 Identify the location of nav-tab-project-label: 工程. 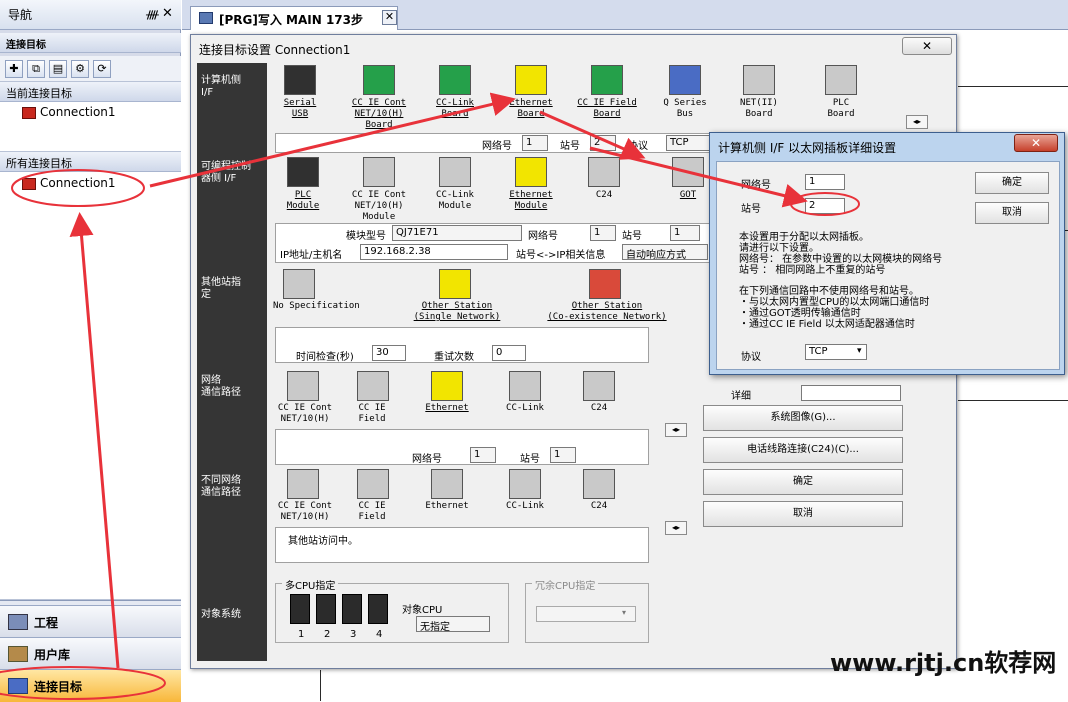
(46, 623).